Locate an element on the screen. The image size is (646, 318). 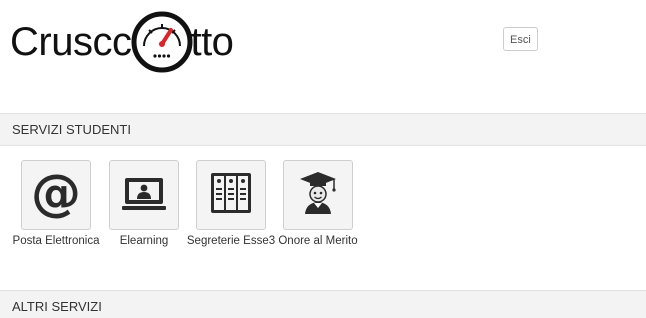
at-sign-icon: @ is located at coordinates (56, 194).